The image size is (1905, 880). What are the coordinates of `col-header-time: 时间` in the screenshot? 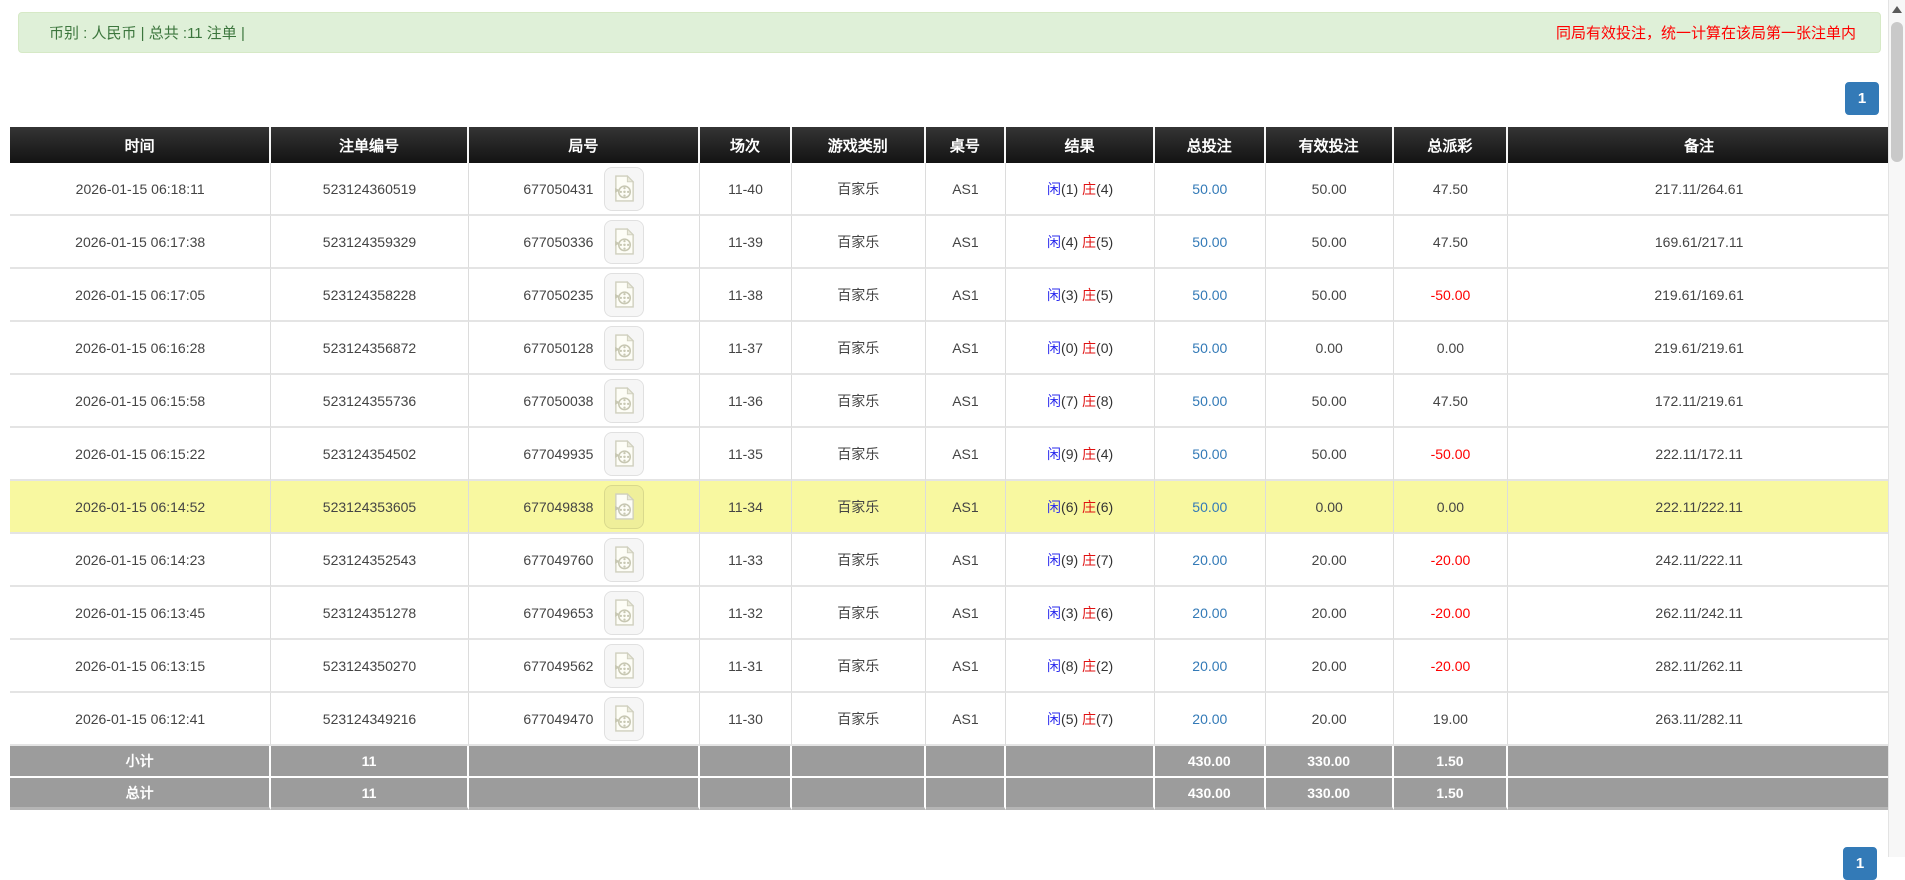 It's located at (141, 145).